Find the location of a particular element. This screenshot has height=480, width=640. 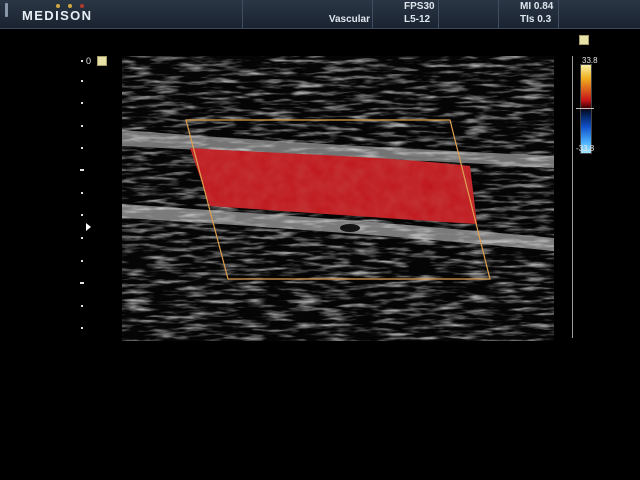

color-bar is located at coordinates (586, 109).